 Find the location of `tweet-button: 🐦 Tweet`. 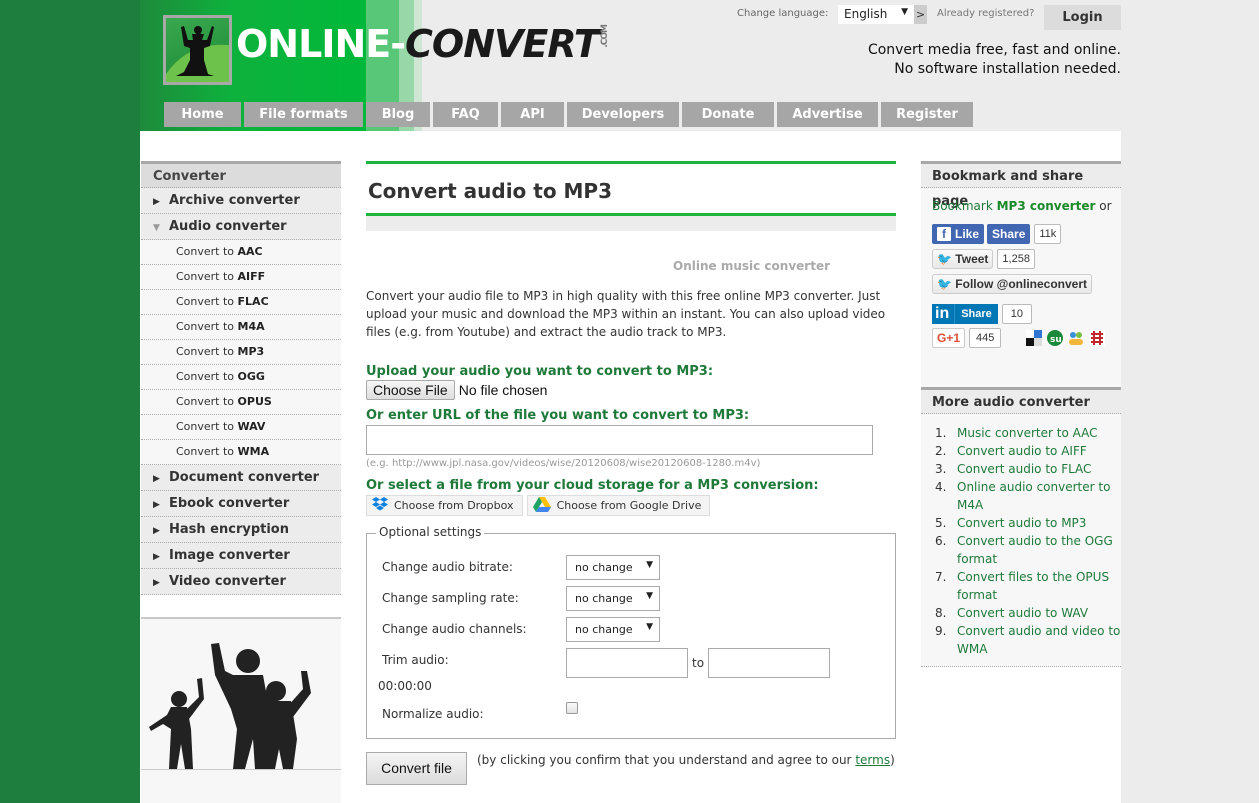

tweet-button: 🐦 Tweet is located at coordinates (963, 259).